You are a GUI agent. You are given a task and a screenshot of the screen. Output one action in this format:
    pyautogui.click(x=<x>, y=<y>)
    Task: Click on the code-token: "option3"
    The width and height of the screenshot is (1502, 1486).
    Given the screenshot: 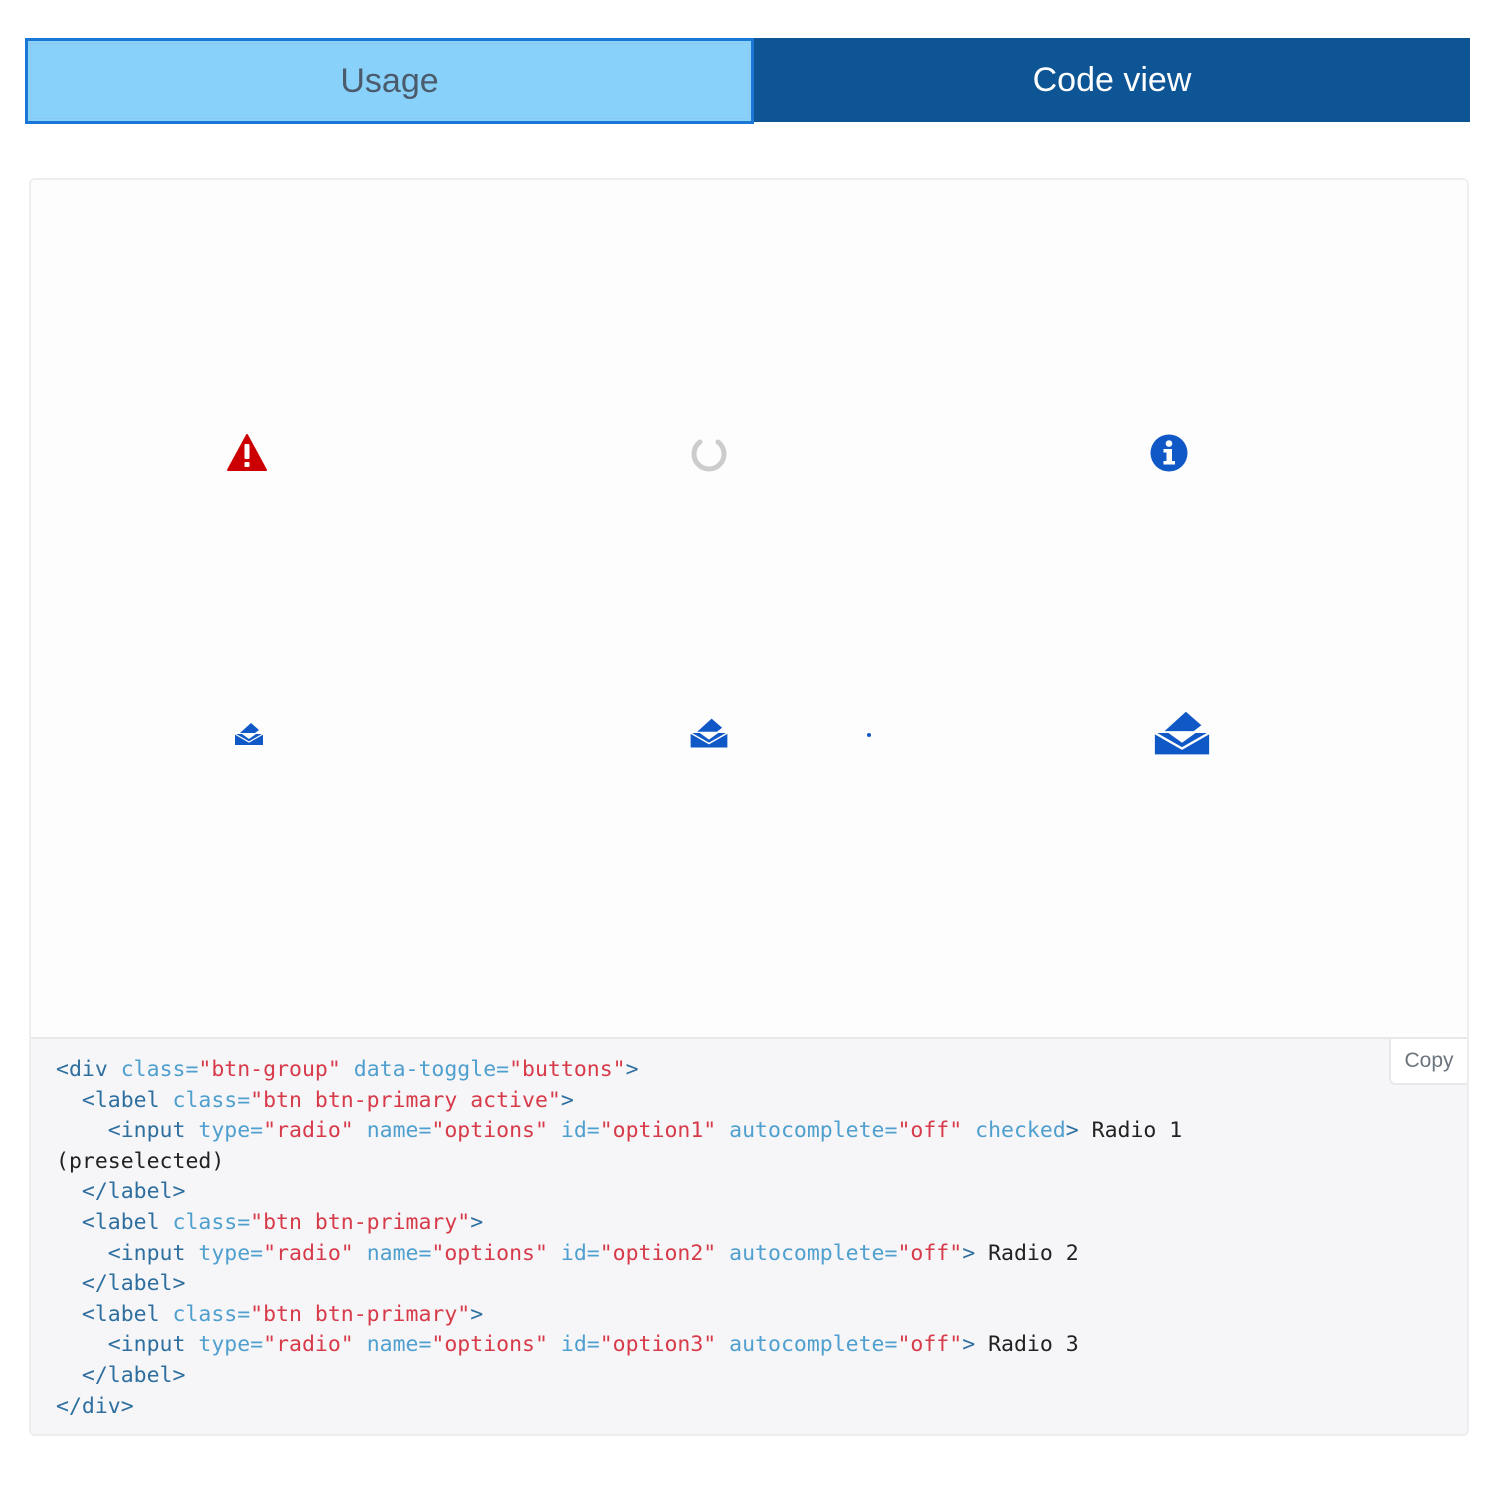 What is the action you would take?
    pyautogui.click(x=658, y=1345)
    